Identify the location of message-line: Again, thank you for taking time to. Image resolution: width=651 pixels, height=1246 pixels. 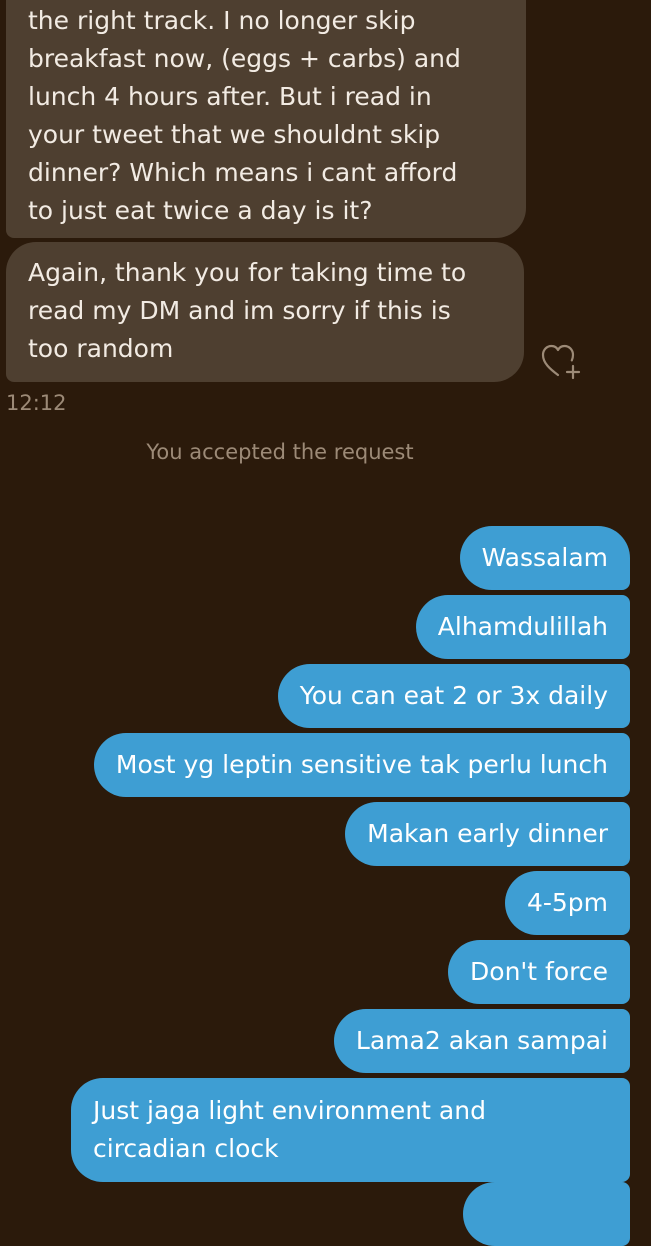
(247, 272).